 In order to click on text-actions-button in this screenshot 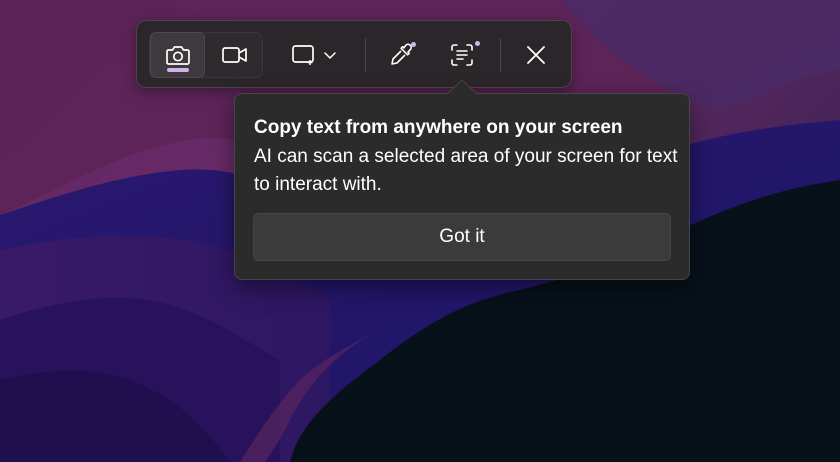, I will do `click(462, 55)`.